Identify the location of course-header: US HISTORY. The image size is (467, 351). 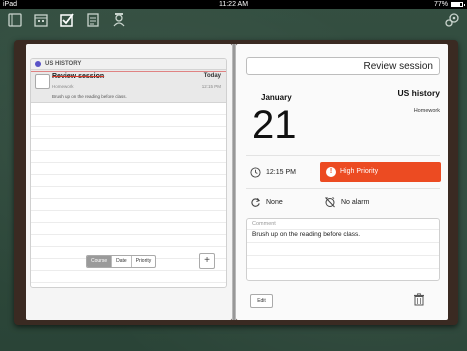
(128, 64).